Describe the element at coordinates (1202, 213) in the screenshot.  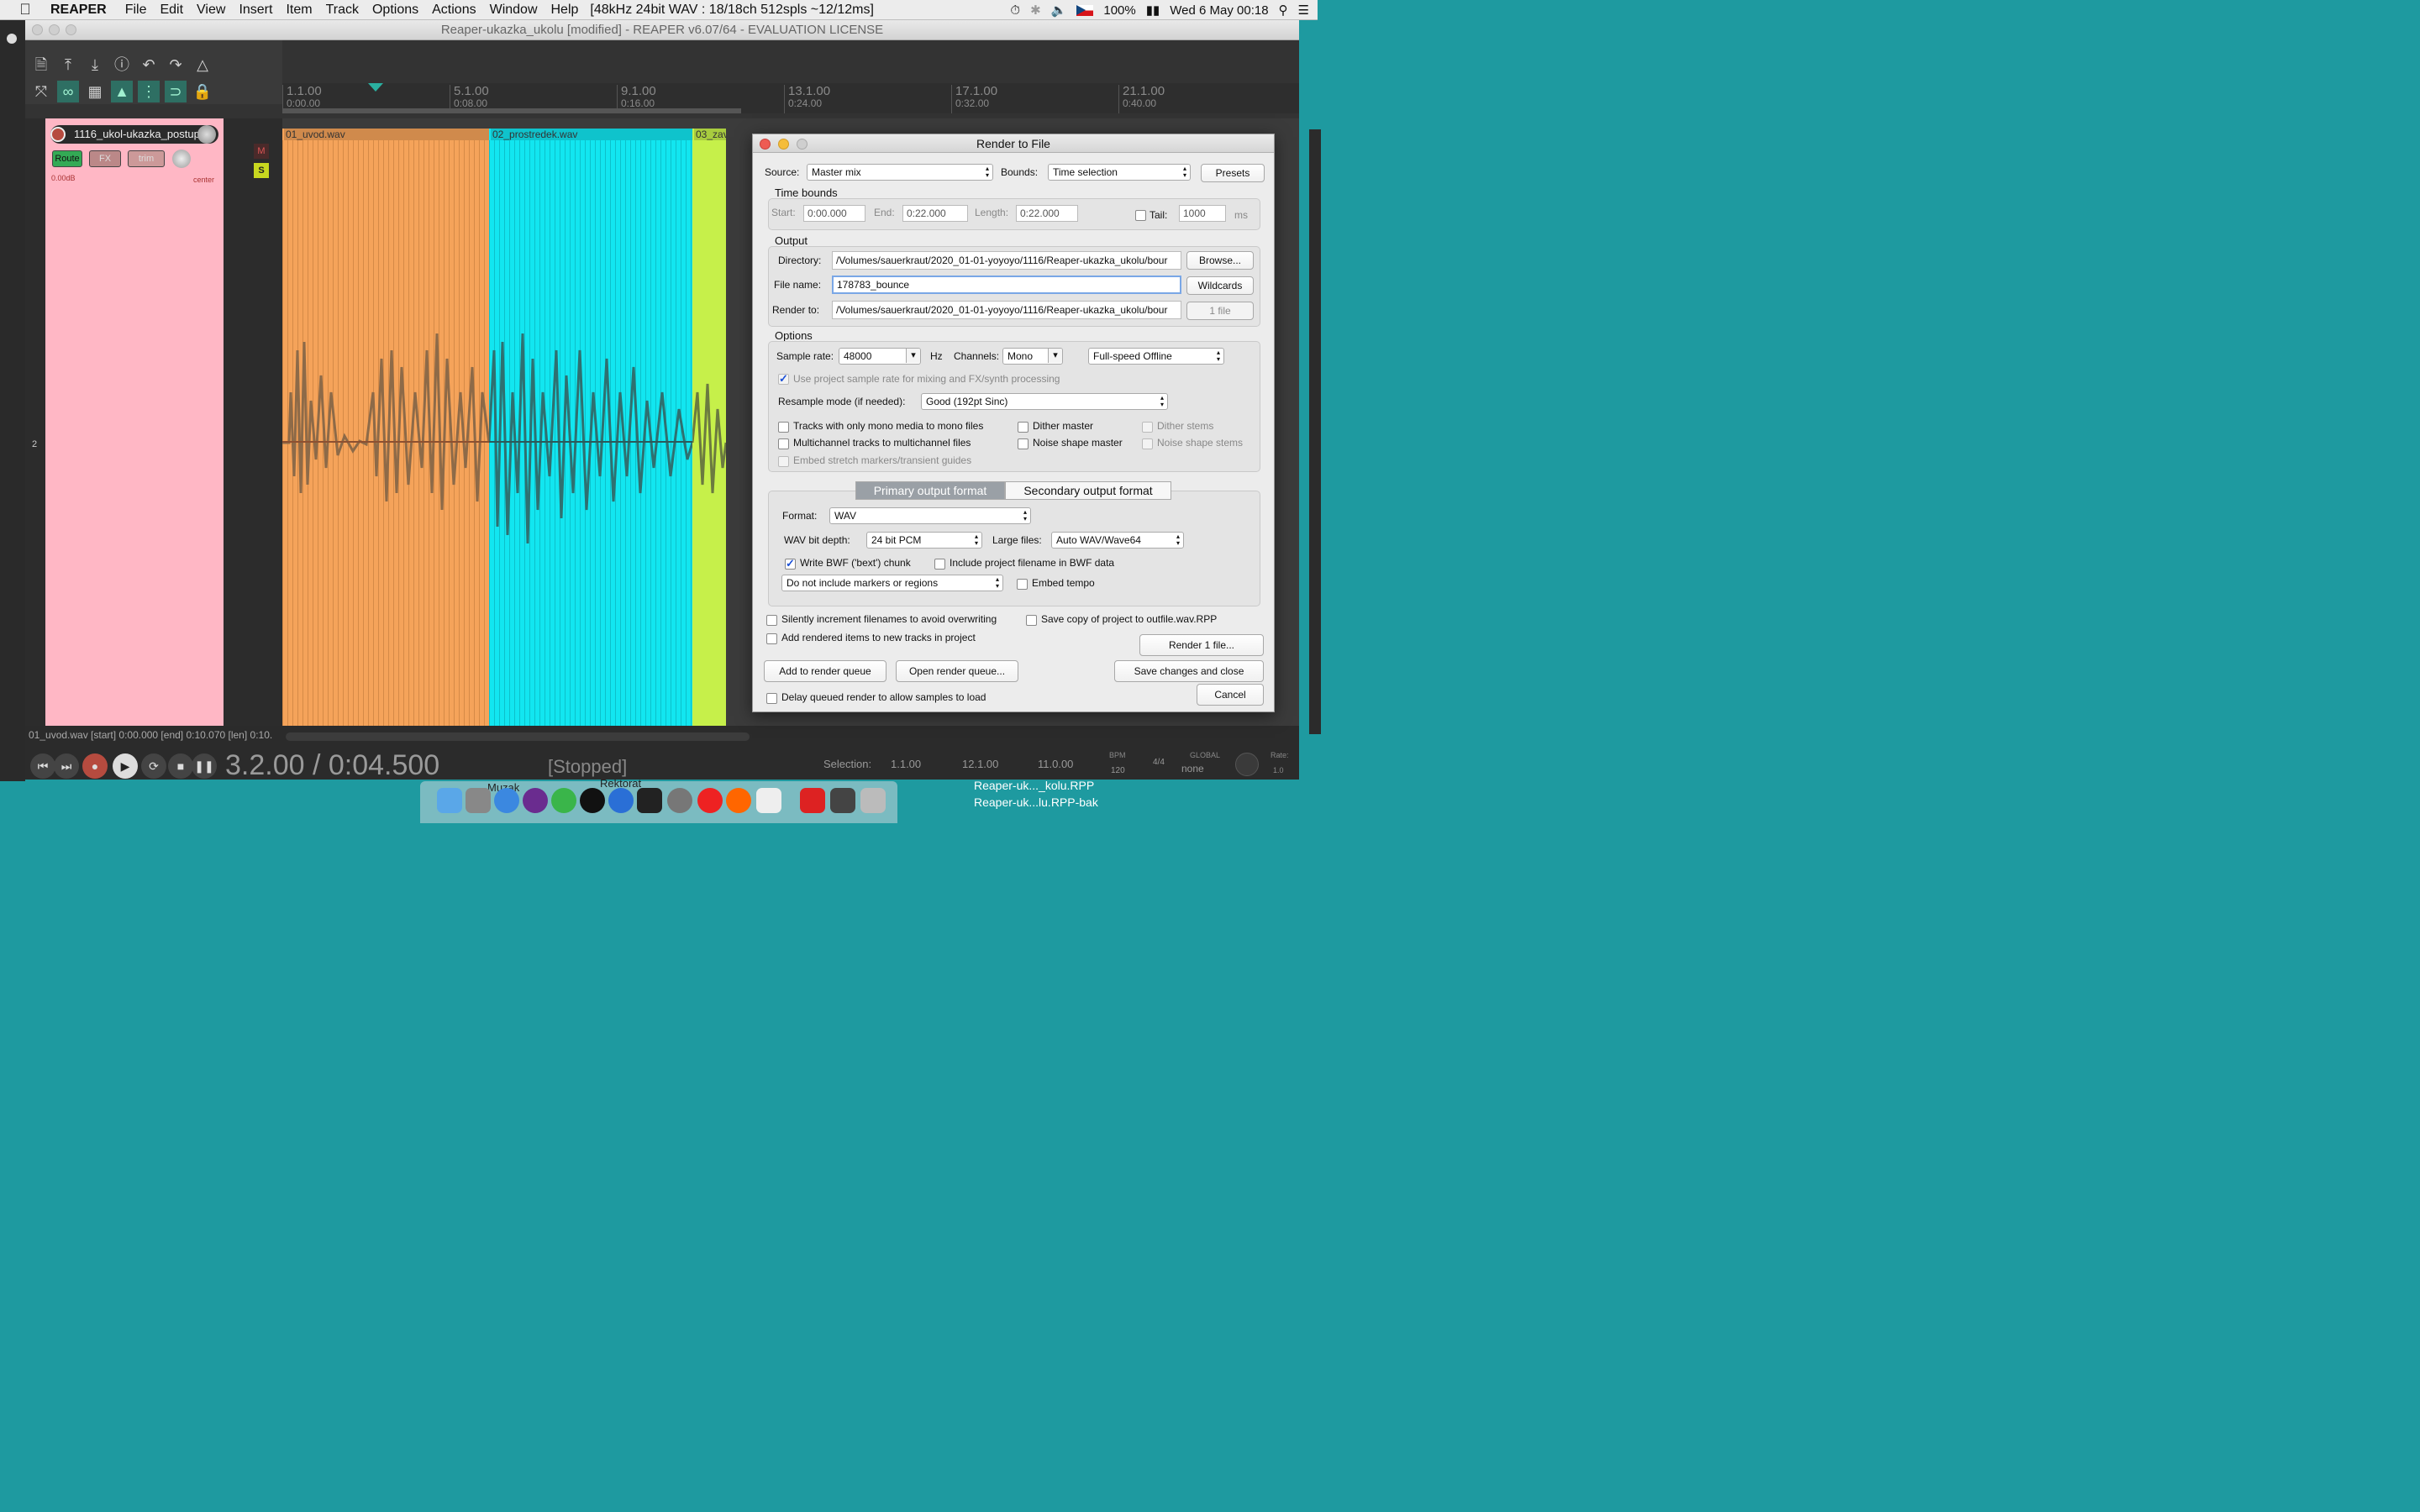
I see `tail-input: 1000` at that location.